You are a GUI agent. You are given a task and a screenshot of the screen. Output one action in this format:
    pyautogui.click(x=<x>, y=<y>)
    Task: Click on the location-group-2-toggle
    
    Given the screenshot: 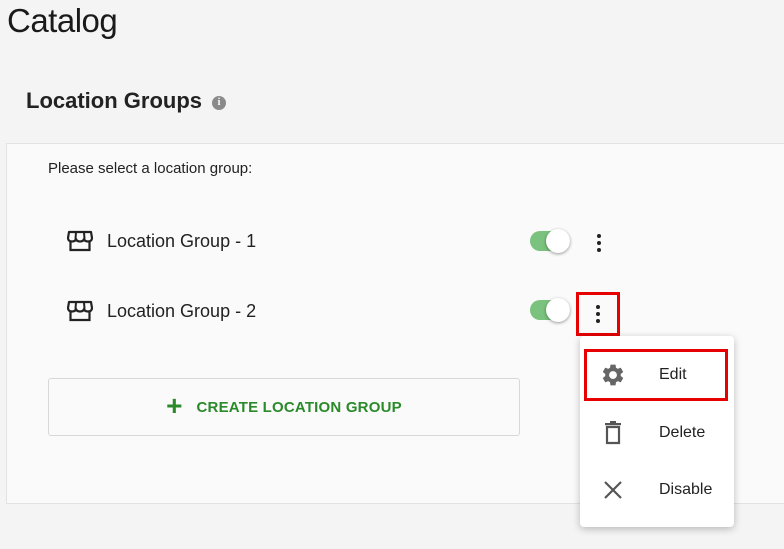 What is the action you would take?
    pyautogui.click(x=550, y=310)
    